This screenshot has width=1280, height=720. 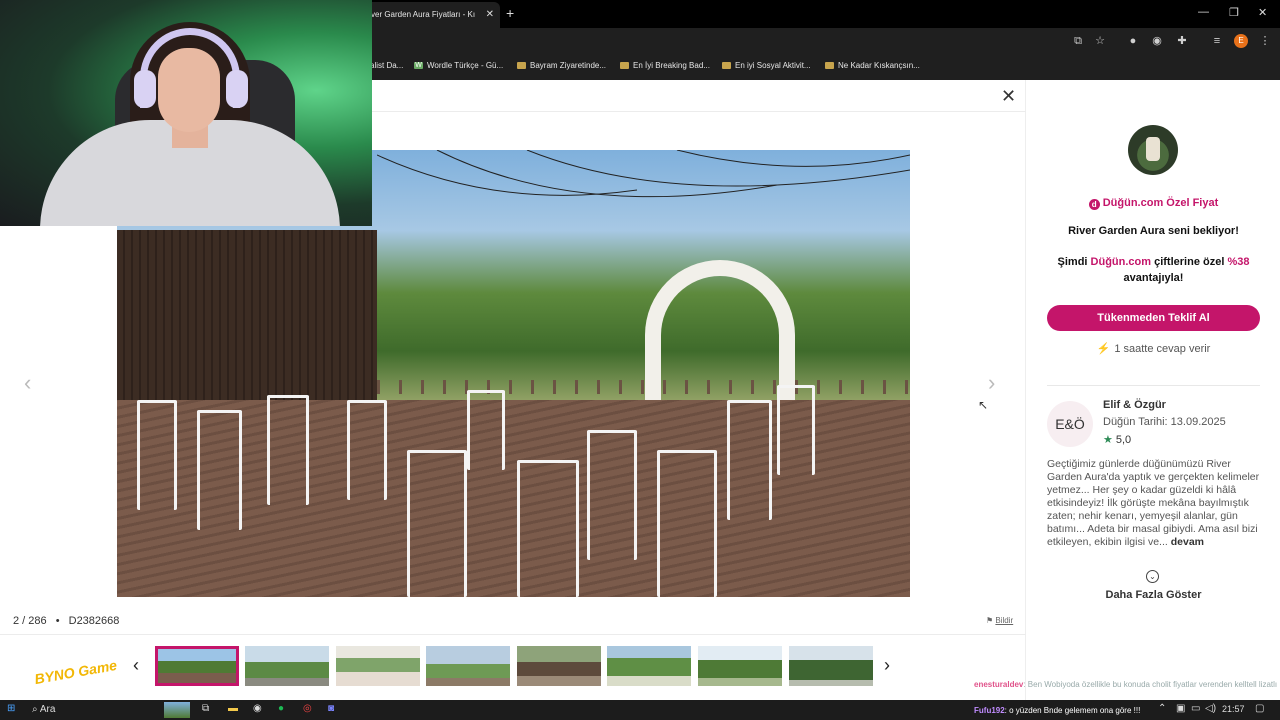 I want to click on reading-list-icon: ≡, so click(x=1217, y=41).